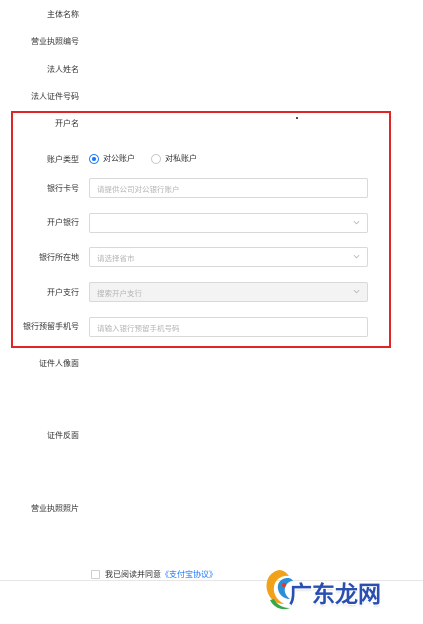 The width and height of the screenshot is (423, 624). I want to click on bank-location-label: 银行所在地, so click(59, 257).